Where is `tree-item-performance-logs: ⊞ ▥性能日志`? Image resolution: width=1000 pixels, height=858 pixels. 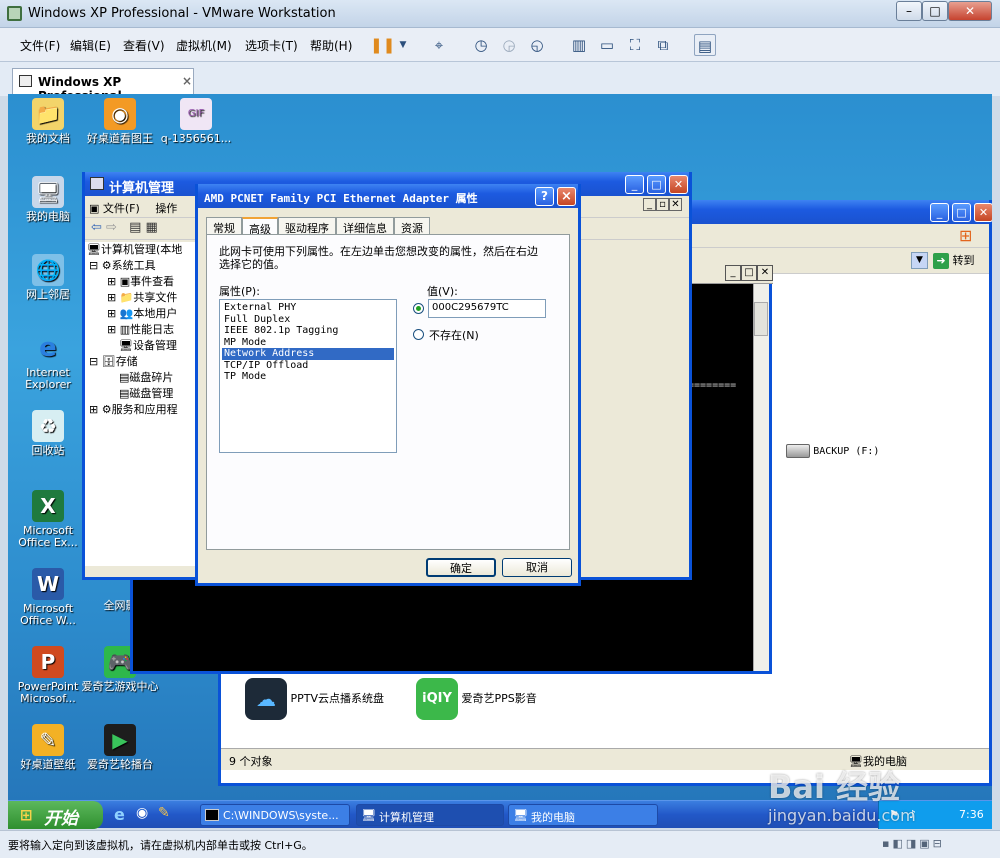 tree-item-performance-logs: ⊞ ▥性能日志 is located at coordinates (141, 330).